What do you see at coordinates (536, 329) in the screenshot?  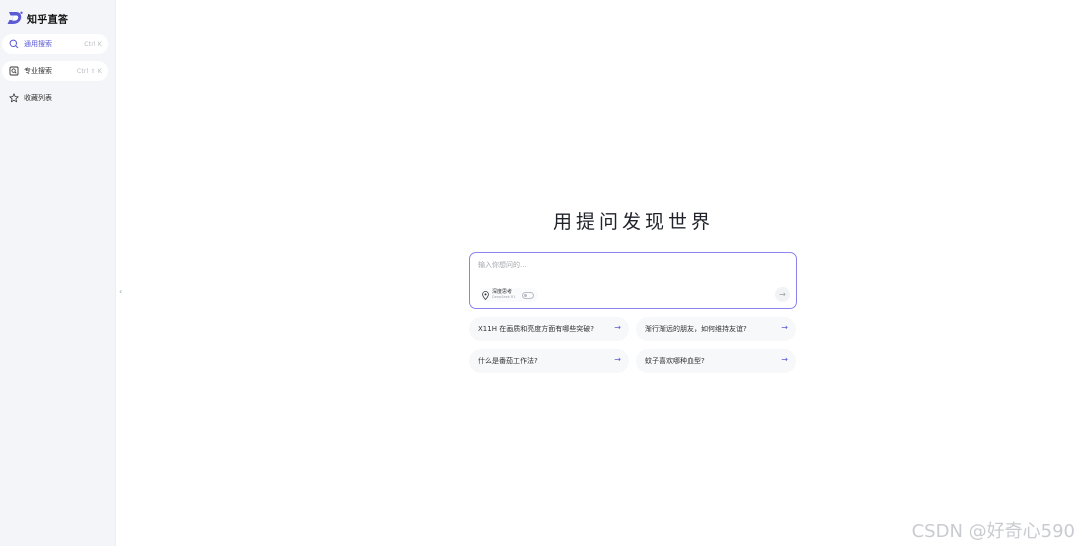 I see `suggestion-text: X11H 在画质和亮度方面有哪些突破?` at bounding box center [536, 329].